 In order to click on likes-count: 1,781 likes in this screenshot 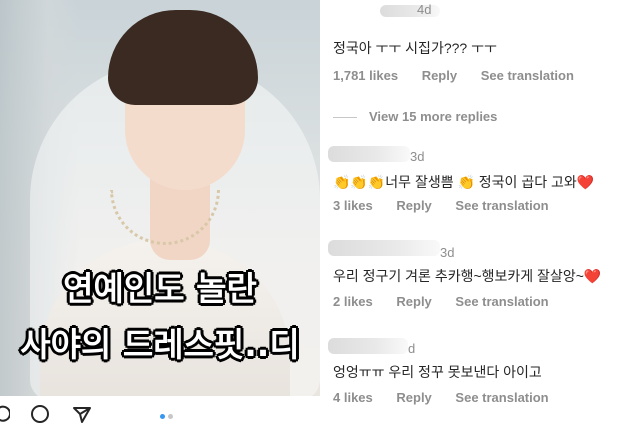, I will do `click(365, 75)`.